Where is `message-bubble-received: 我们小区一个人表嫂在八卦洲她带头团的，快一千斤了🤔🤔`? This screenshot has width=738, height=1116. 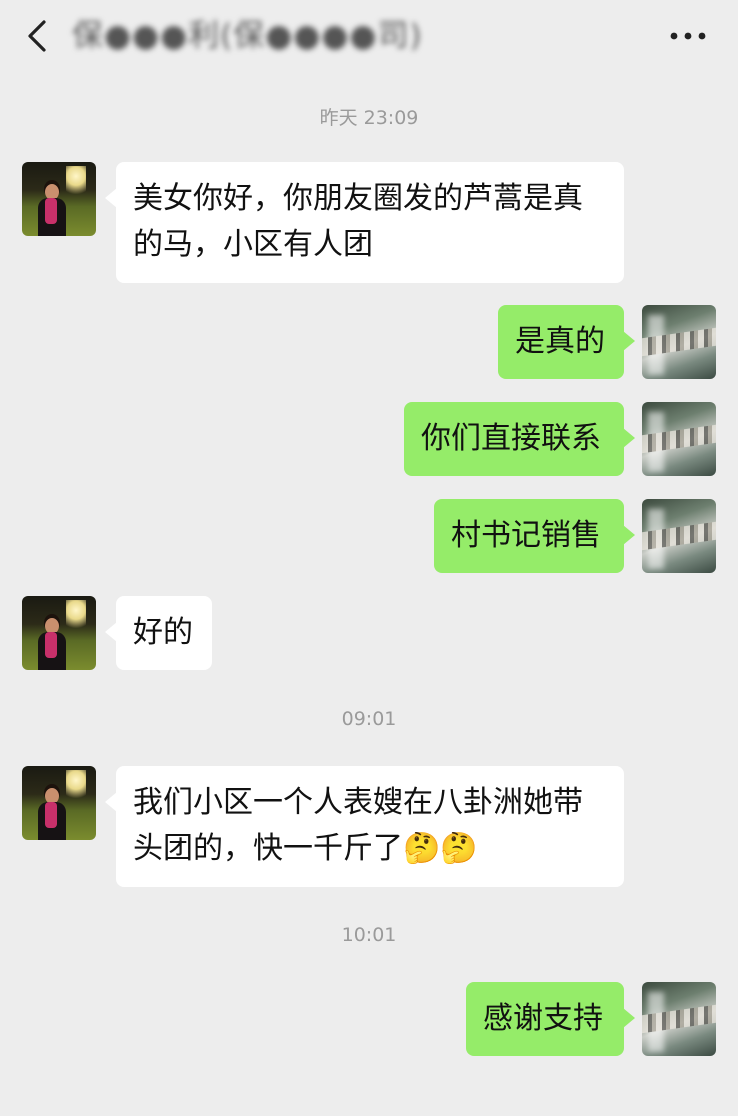
message-bubble-received: 我们小区一个人表嫂在八卦洲她带头团的，快一千斤了🤔🤔 is located at coordinates (364, 826).